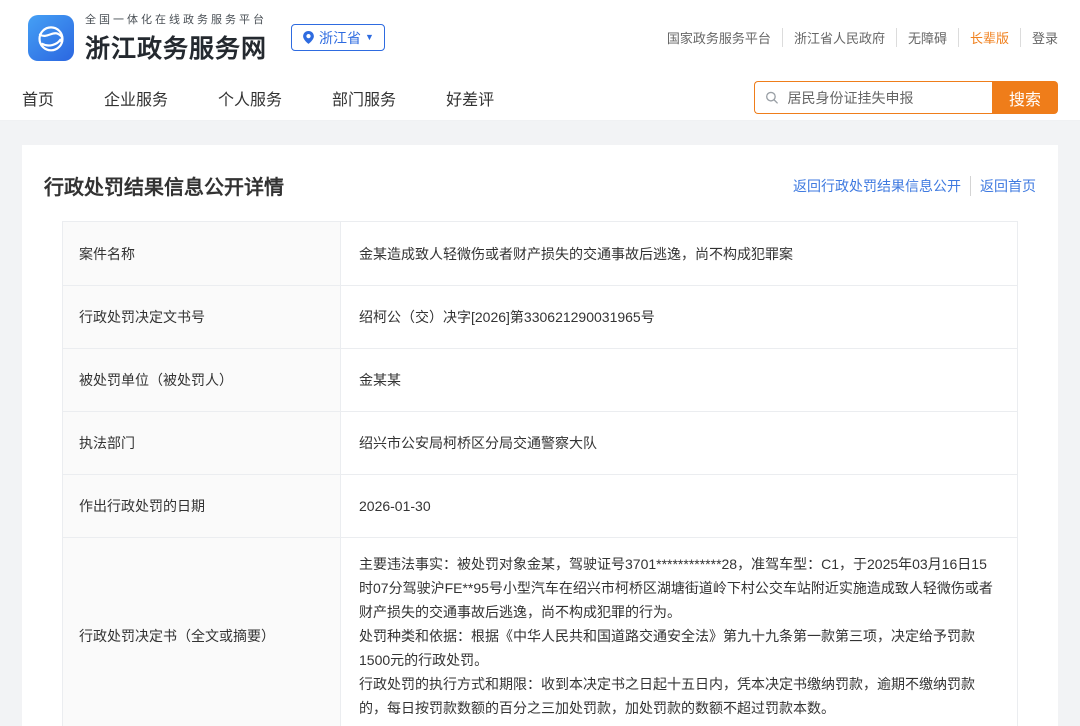 This screenshot has width=1080, height=726. What do you see at coordinates (176, 48) in the screenshot?
I see `site-name: 浙江政务服务网` at bounding box center [176, 48].